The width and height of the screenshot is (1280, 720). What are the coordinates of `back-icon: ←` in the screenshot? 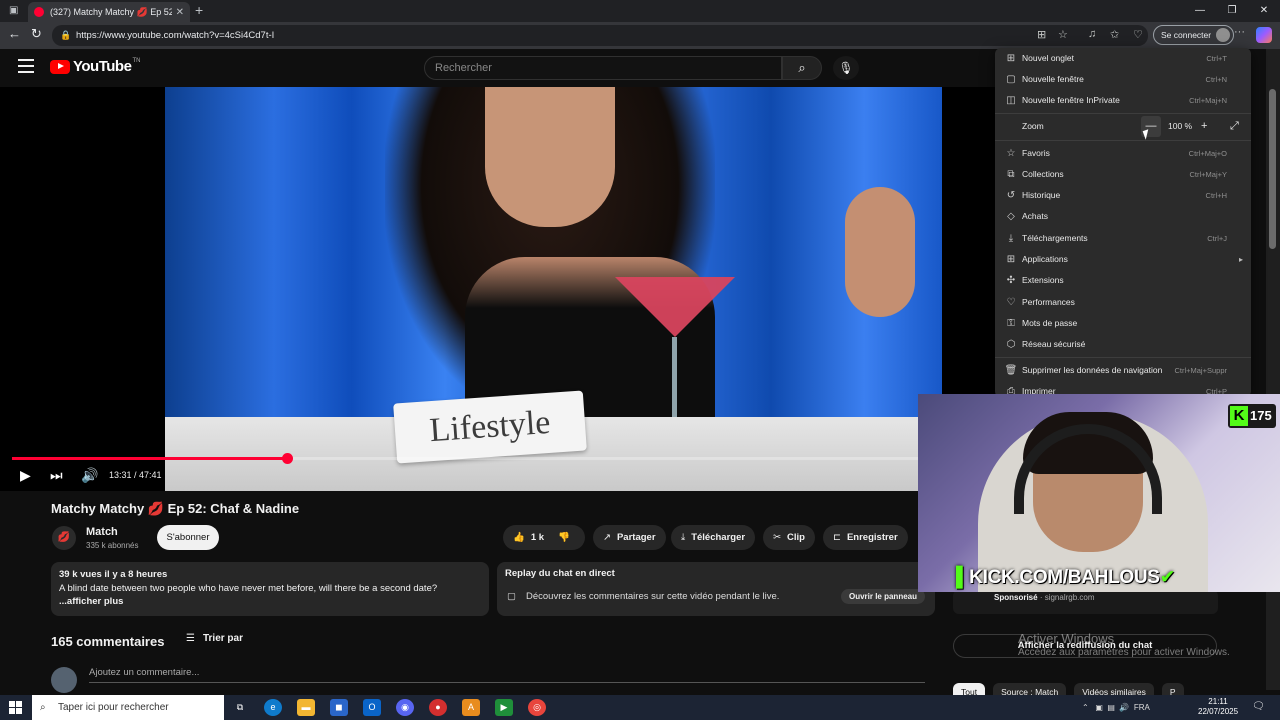 It's located at (14, 33).